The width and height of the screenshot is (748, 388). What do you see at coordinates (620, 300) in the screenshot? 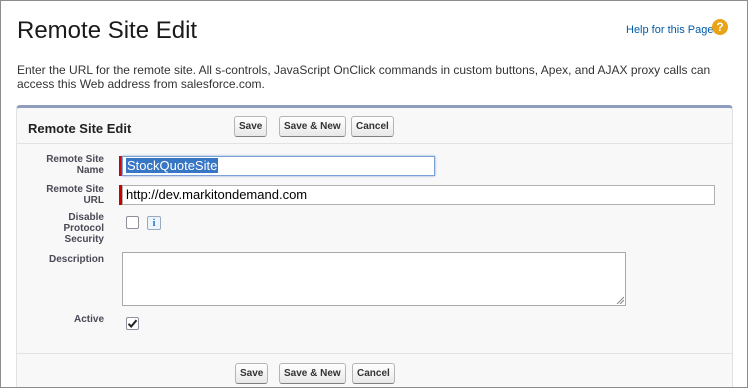
I see `resize-grip-icon` at bounding box center [620, 300].